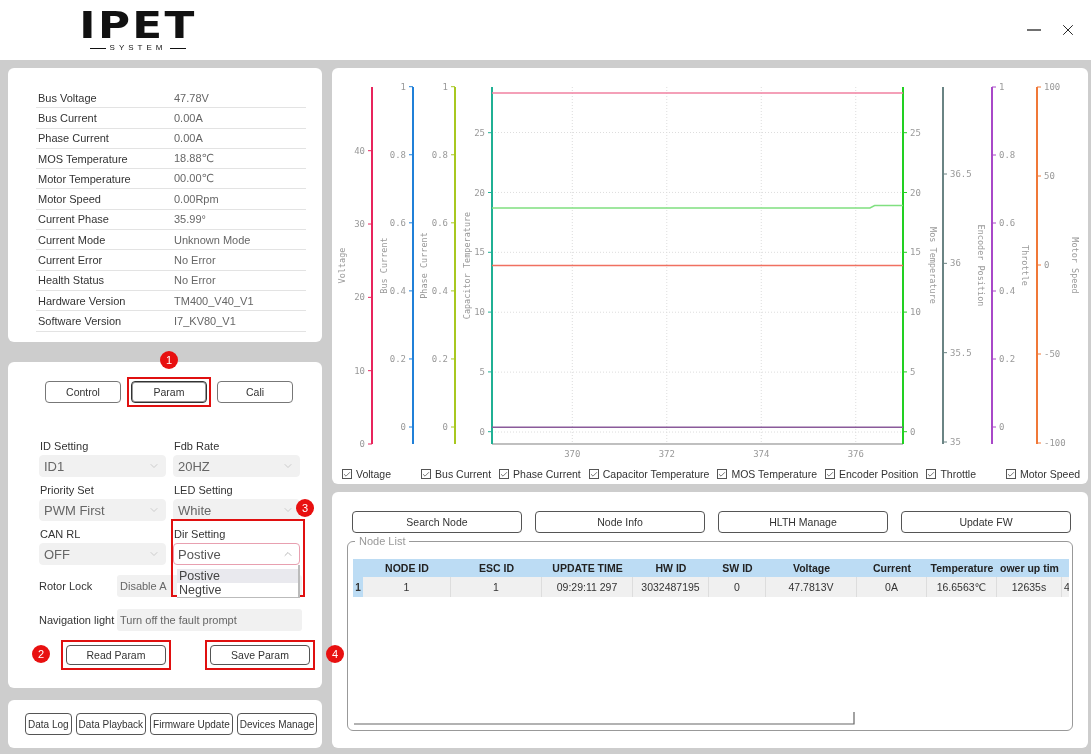 The width and height of the screenshot is (1091, 754). I want to click on node-button: Node Info, so click(620, 522).